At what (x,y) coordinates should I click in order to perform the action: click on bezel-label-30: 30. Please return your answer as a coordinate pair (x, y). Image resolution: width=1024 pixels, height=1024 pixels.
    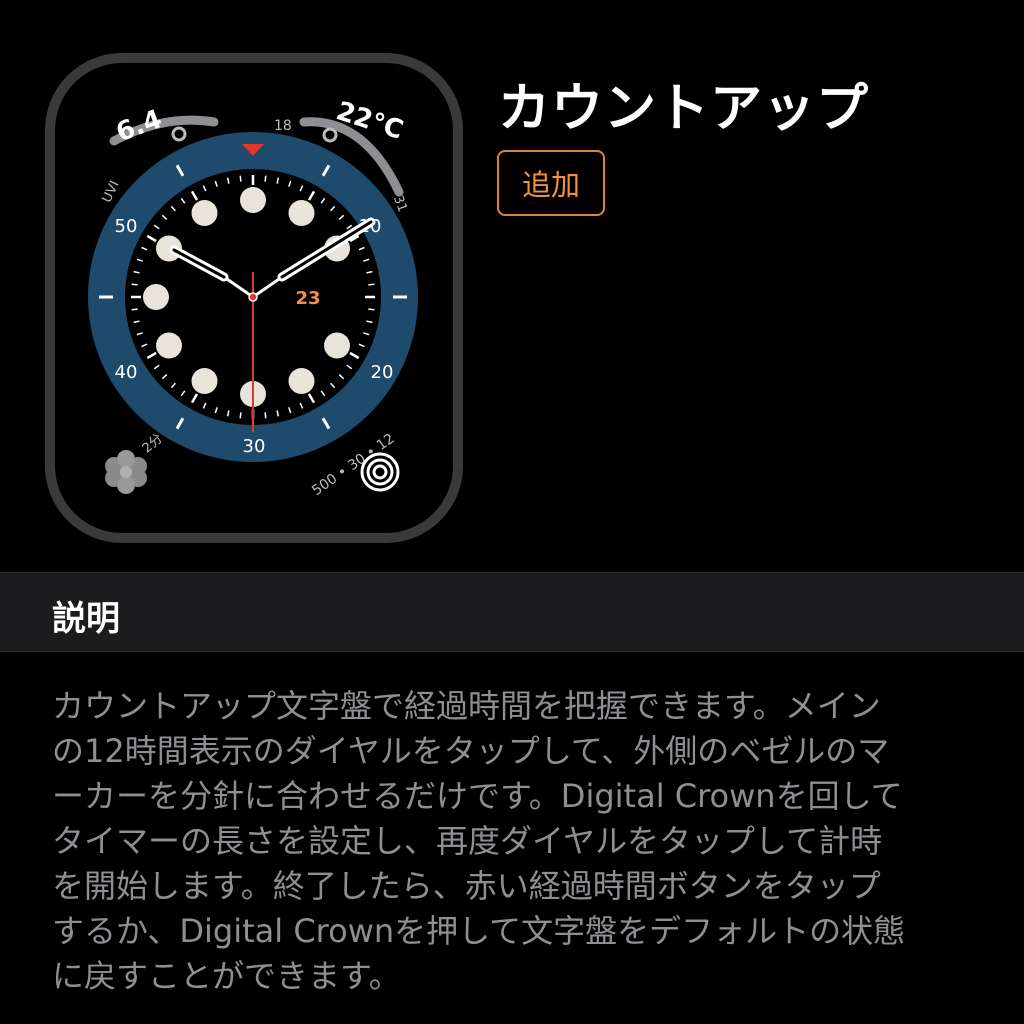
    Looking at the image, I should click on (254, 446).